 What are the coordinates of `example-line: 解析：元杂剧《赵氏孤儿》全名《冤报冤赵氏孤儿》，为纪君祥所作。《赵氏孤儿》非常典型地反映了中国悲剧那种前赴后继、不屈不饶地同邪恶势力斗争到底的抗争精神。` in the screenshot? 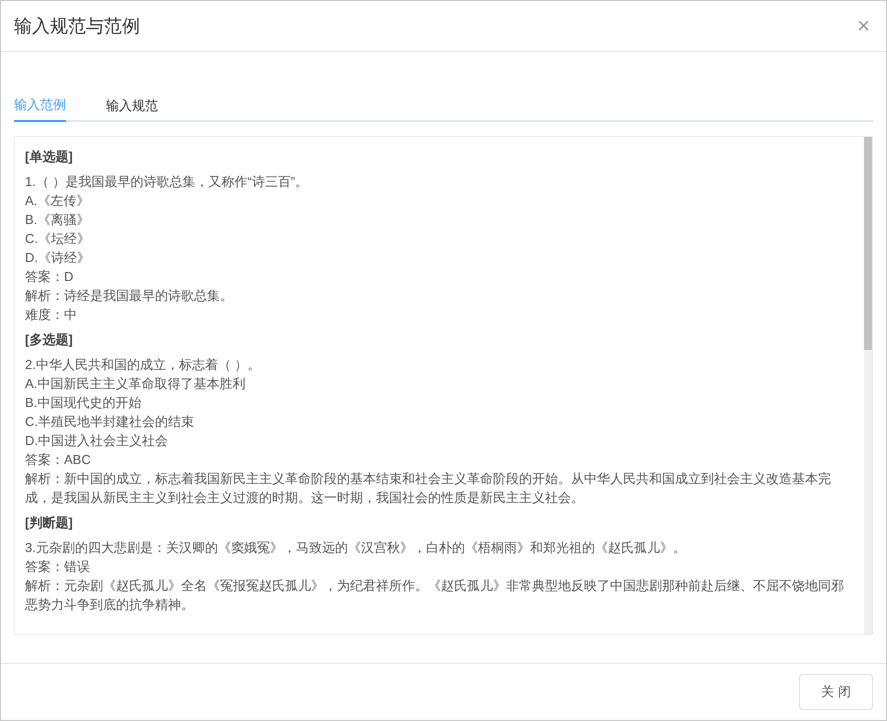 It's located at (435, 595).